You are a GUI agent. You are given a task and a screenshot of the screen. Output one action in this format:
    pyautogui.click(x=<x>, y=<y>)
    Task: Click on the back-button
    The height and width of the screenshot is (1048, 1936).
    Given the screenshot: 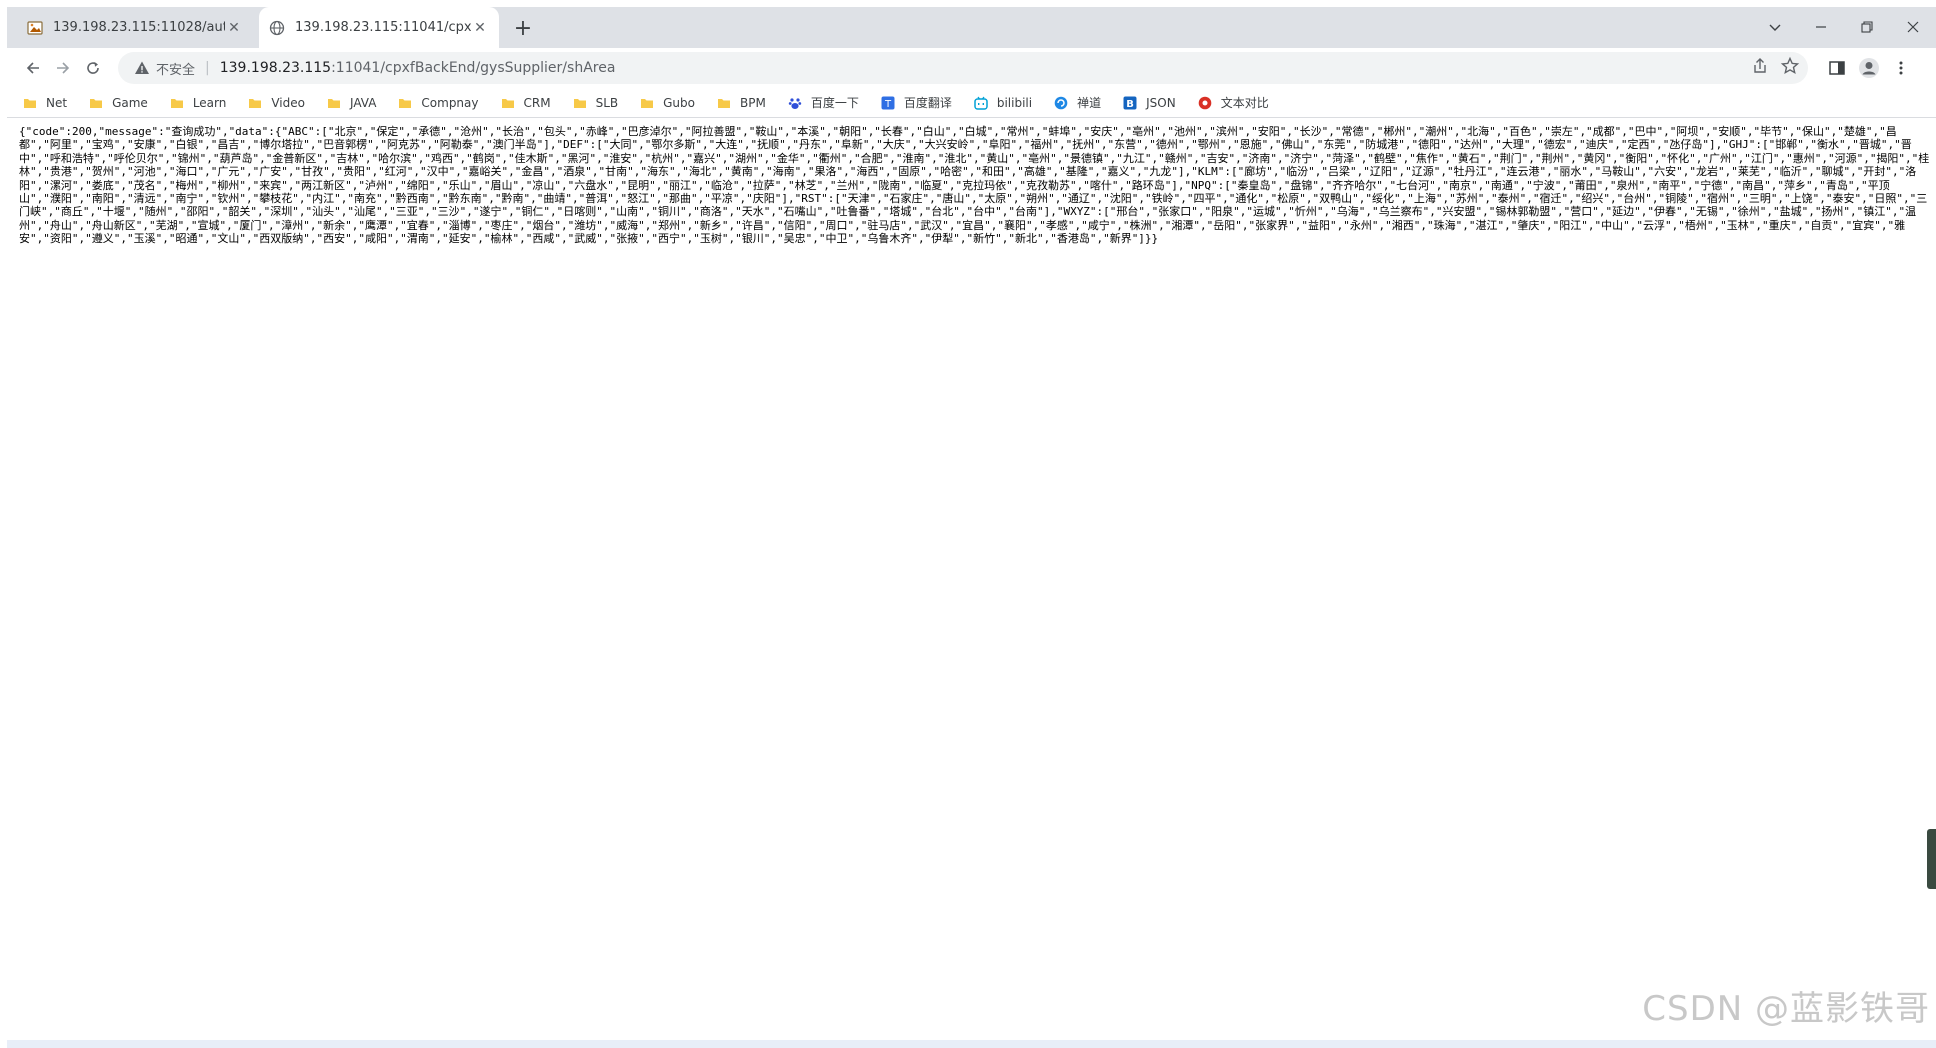 What is the action you would take?
    pyautogui.click(x=33, y=68)
    